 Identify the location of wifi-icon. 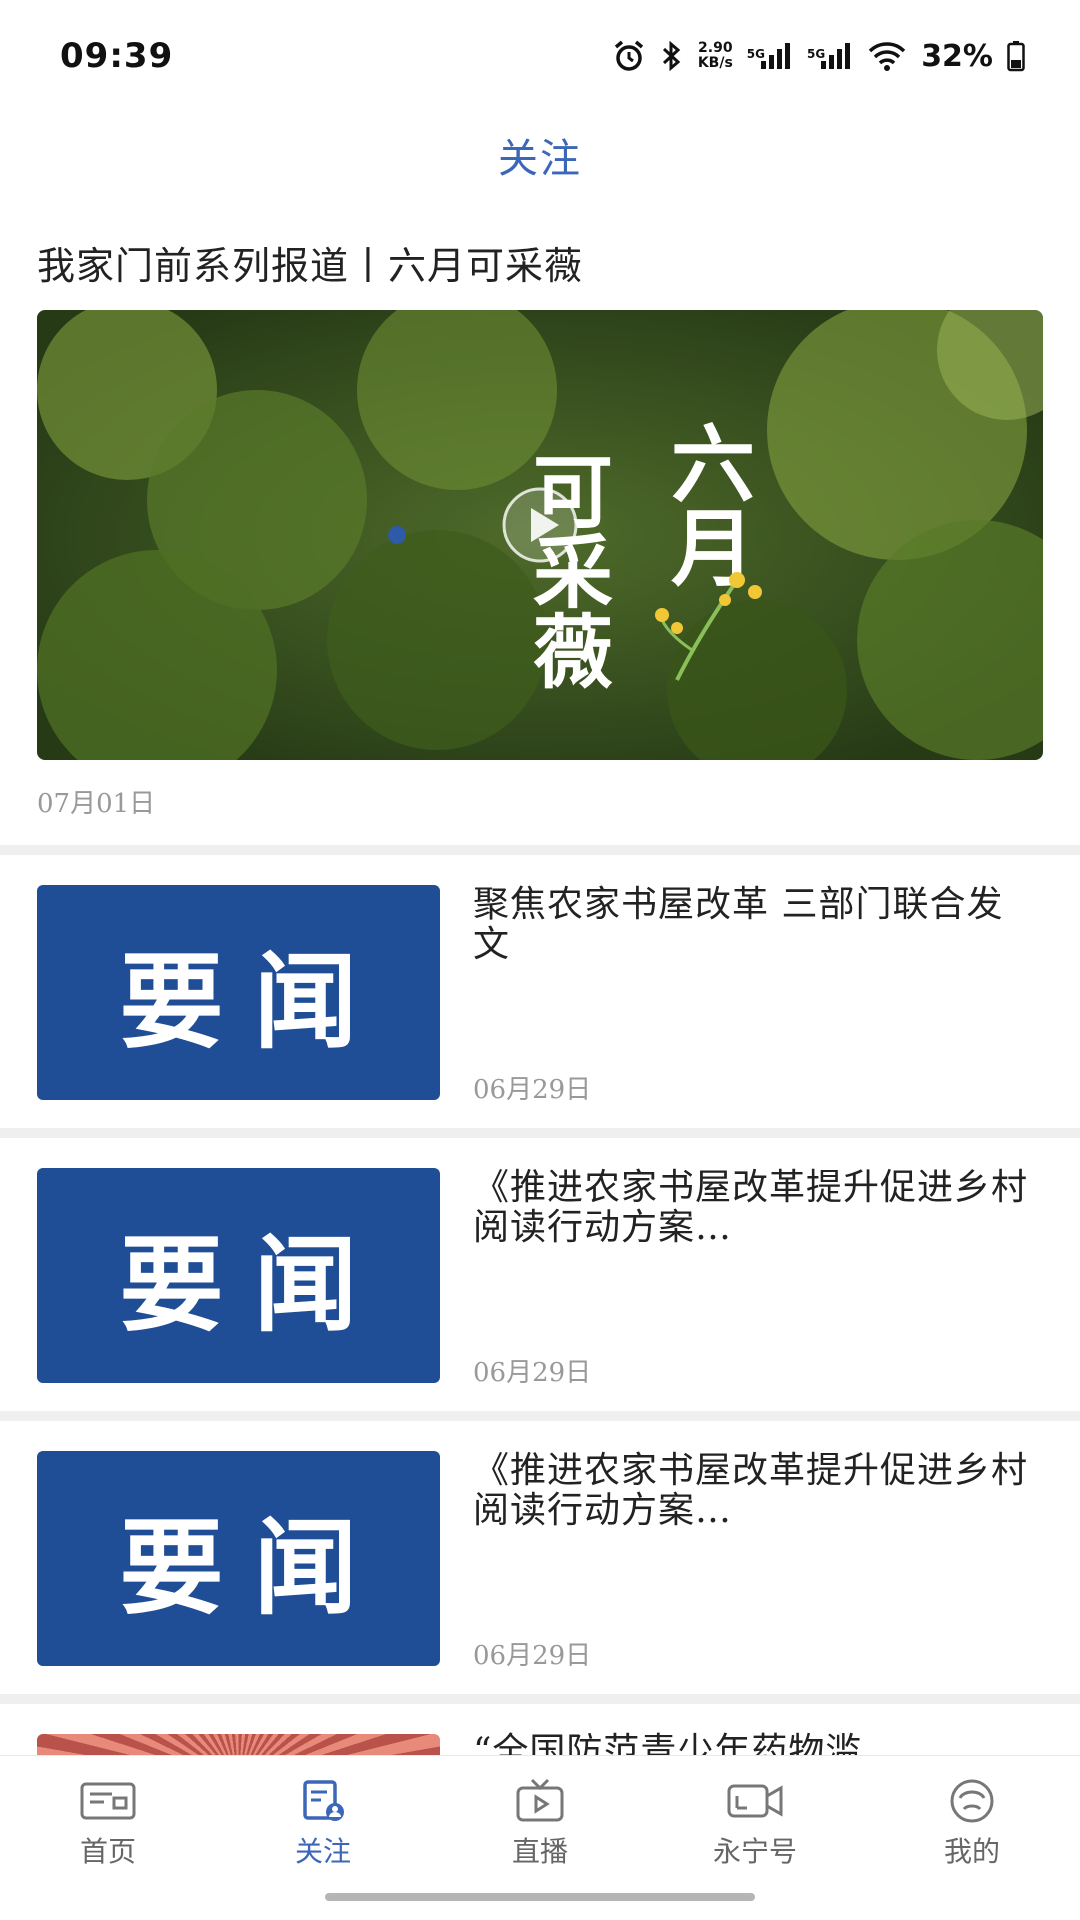
(887, 56).